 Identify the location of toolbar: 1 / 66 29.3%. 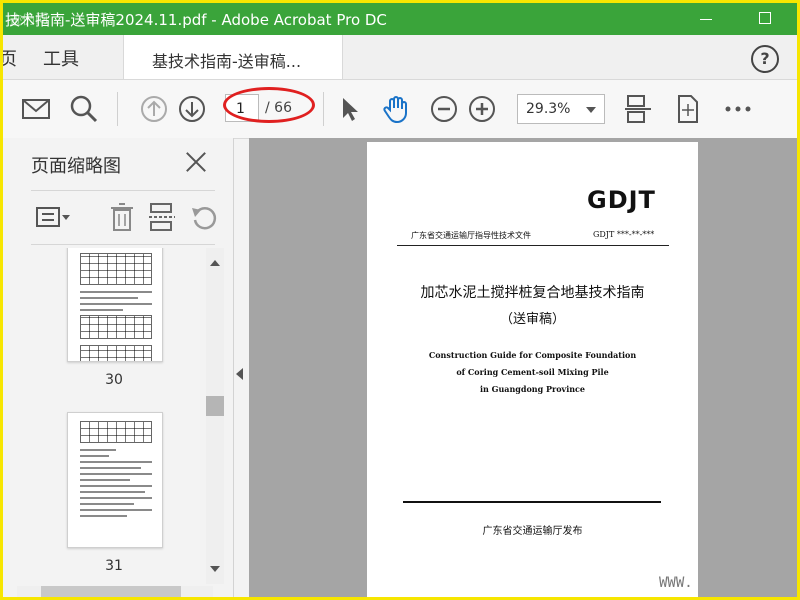
(400, 109).